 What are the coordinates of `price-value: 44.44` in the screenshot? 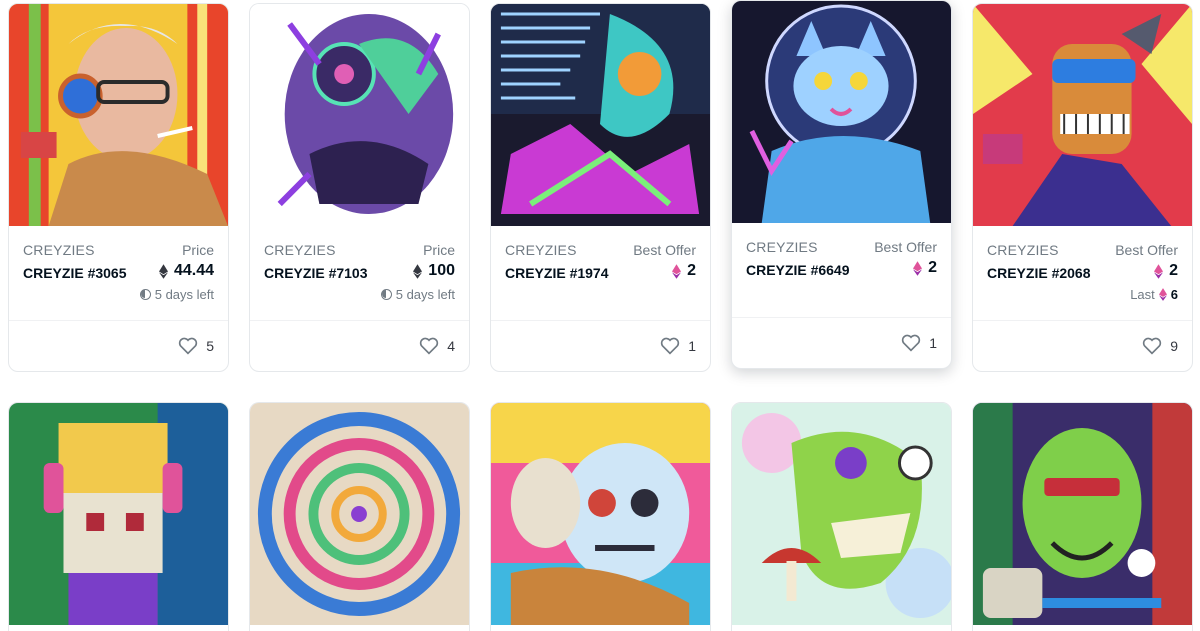 It's located at (186, 271).